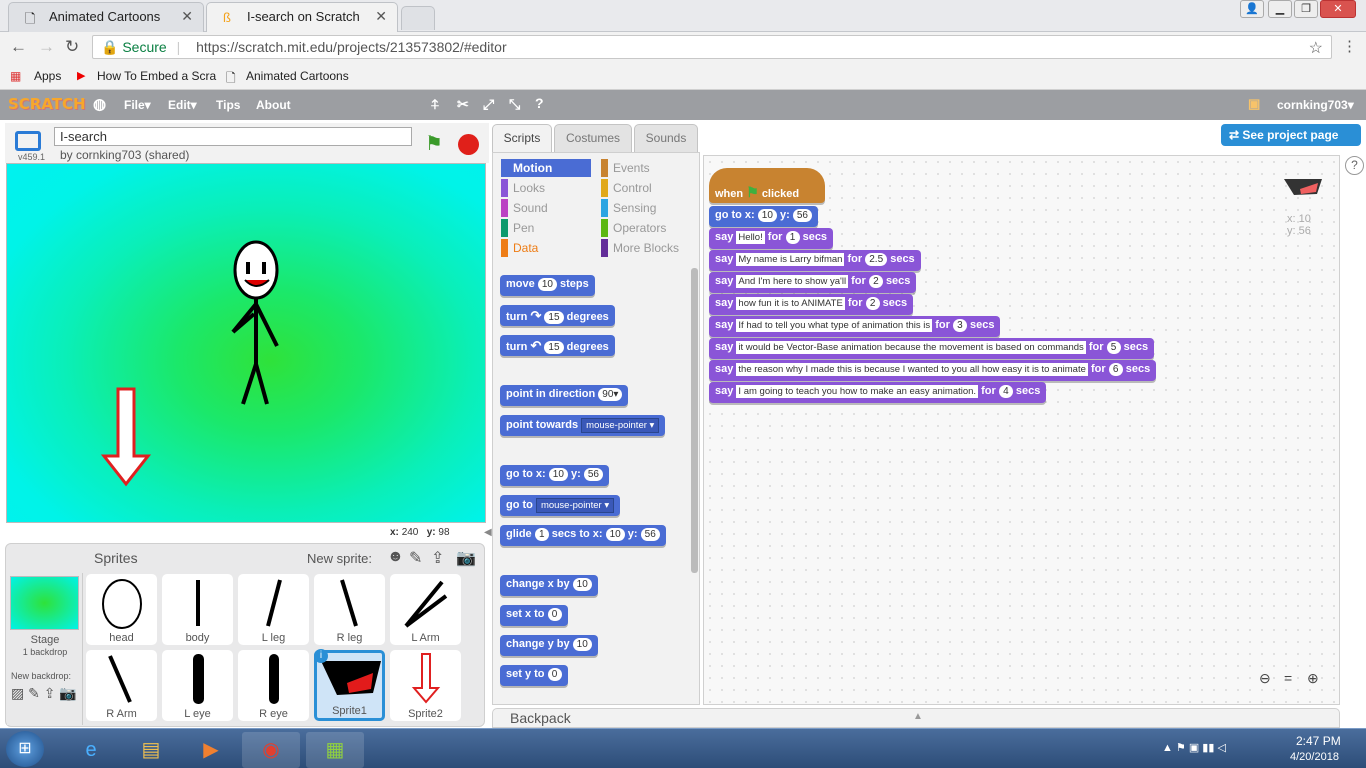  Describe the element at coordinates (522, 138) in the screenshot. I see `tab-scripts: Scripts` at that location.